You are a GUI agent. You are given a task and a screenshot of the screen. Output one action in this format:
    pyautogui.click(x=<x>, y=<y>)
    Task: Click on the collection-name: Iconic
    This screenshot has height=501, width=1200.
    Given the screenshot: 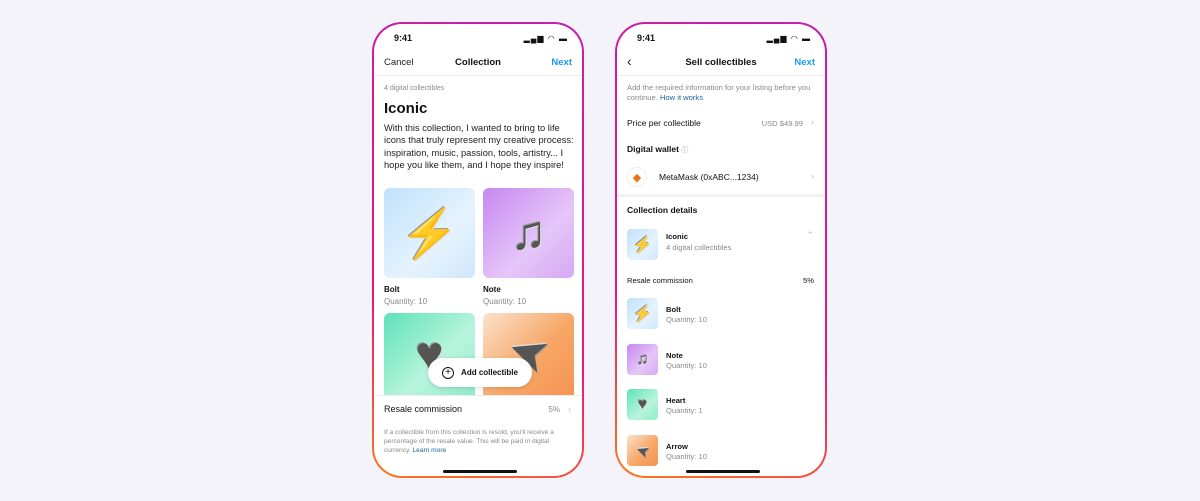 What is the action you would take?
    pyautogui.click(x=677, y=236)
    